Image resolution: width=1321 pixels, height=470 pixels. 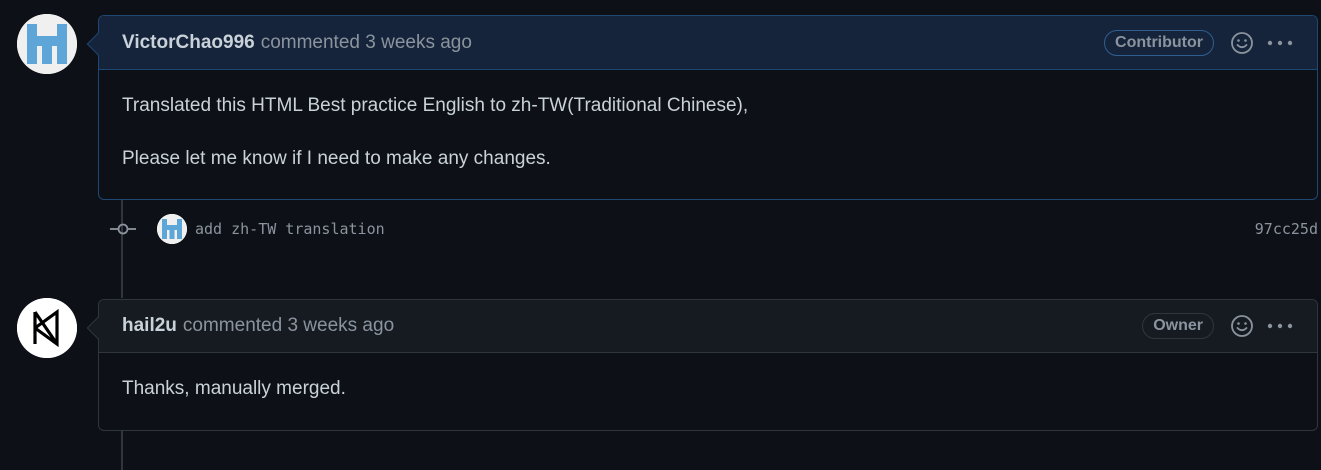 I want to click on git-commit-icon, so click(x=123, y=229).